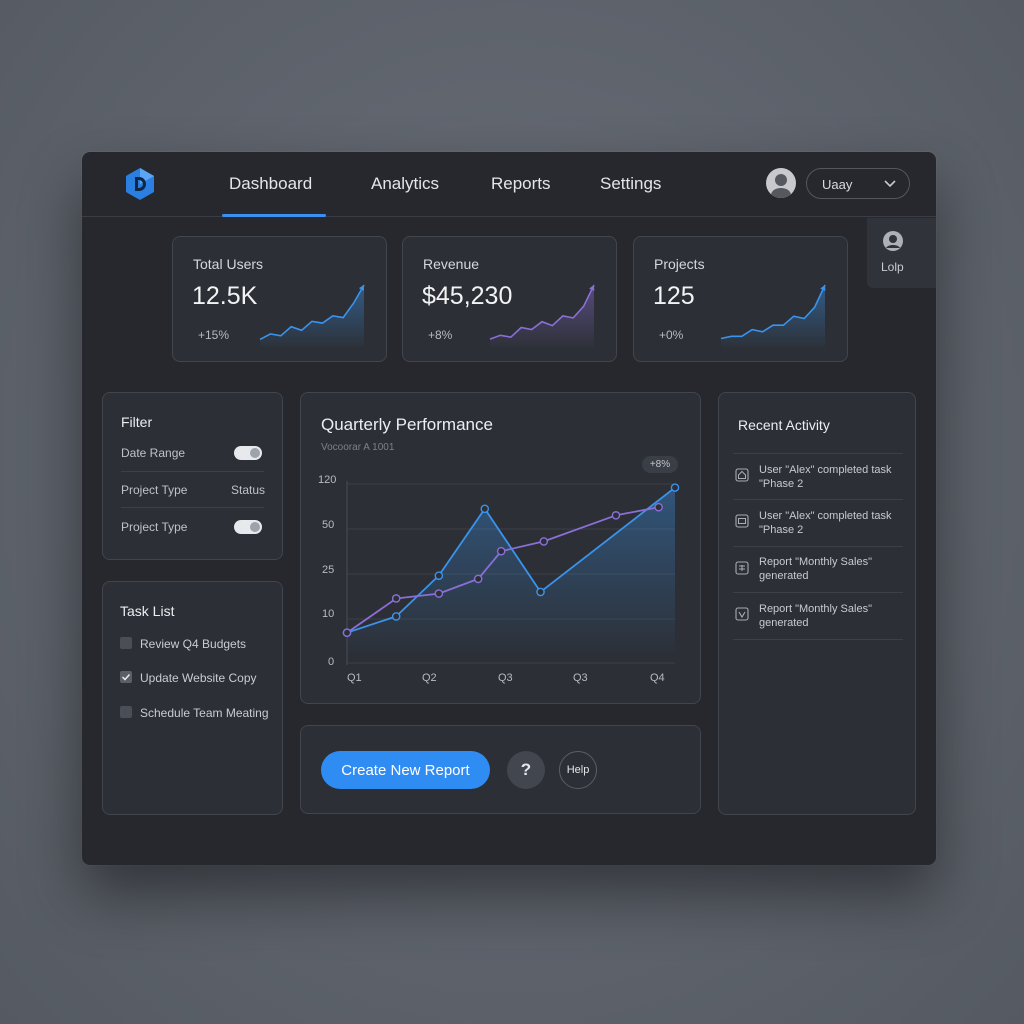 This screenshot has width=1024, height=1024. Describe the element at coordinates (228, 264) in the screenshot. I see `stat-label: Total Users` at that location.